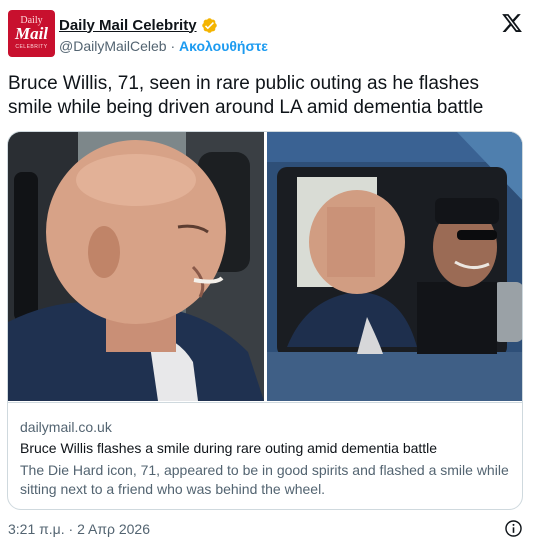 This screenshot has width=533, height=540. What do you see at coordinates (128, 25) in the screenshot?
I see `display-name: Daily Mail Celebrity` at bounding box center [128, 25].